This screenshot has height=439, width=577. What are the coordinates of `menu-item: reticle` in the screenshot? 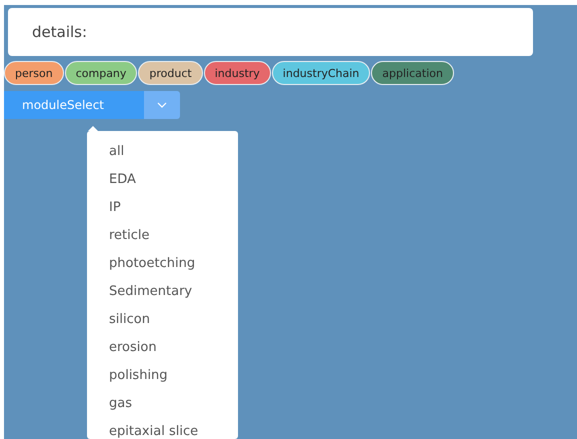 It's located at (162, 235).